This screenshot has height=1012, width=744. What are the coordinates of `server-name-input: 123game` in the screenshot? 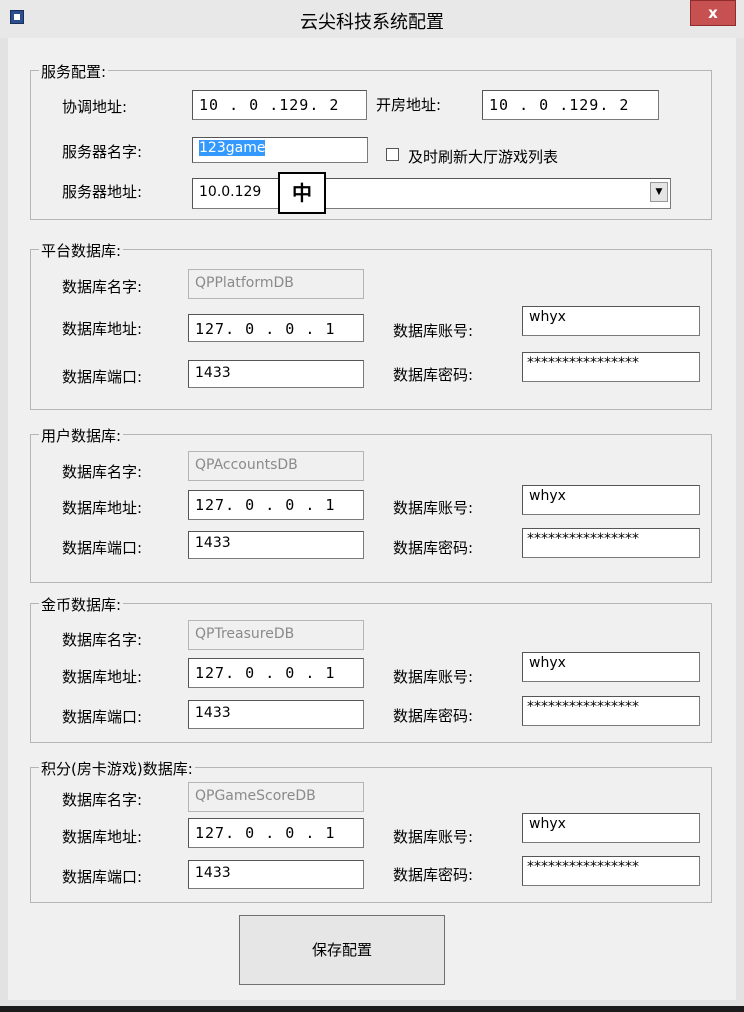 It's located at (280, 150).